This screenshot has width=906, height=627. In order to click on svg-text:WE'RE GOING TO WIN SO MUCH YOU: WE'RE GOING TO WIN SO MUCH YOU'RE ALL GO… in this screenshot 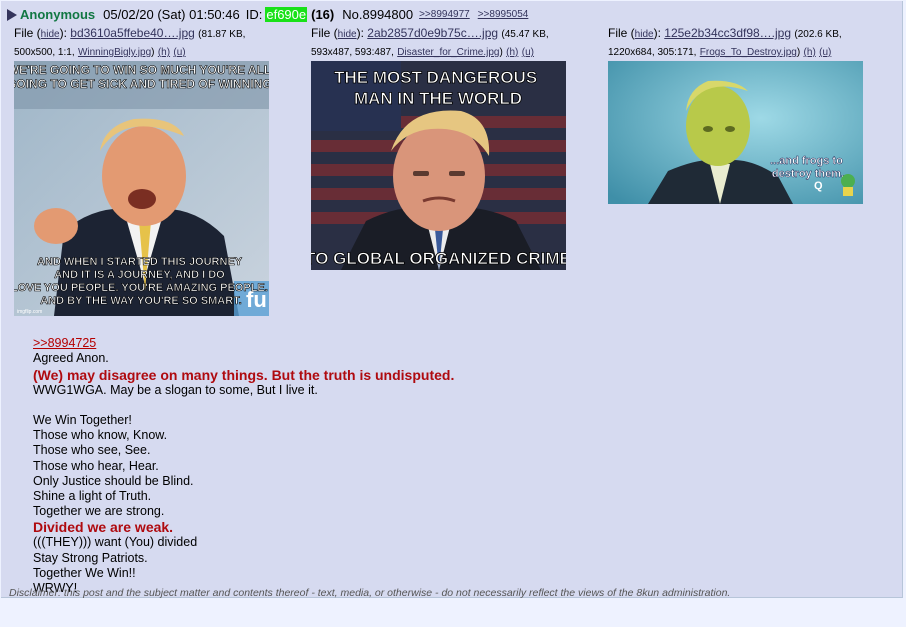, I will do `click(141, 77)`.